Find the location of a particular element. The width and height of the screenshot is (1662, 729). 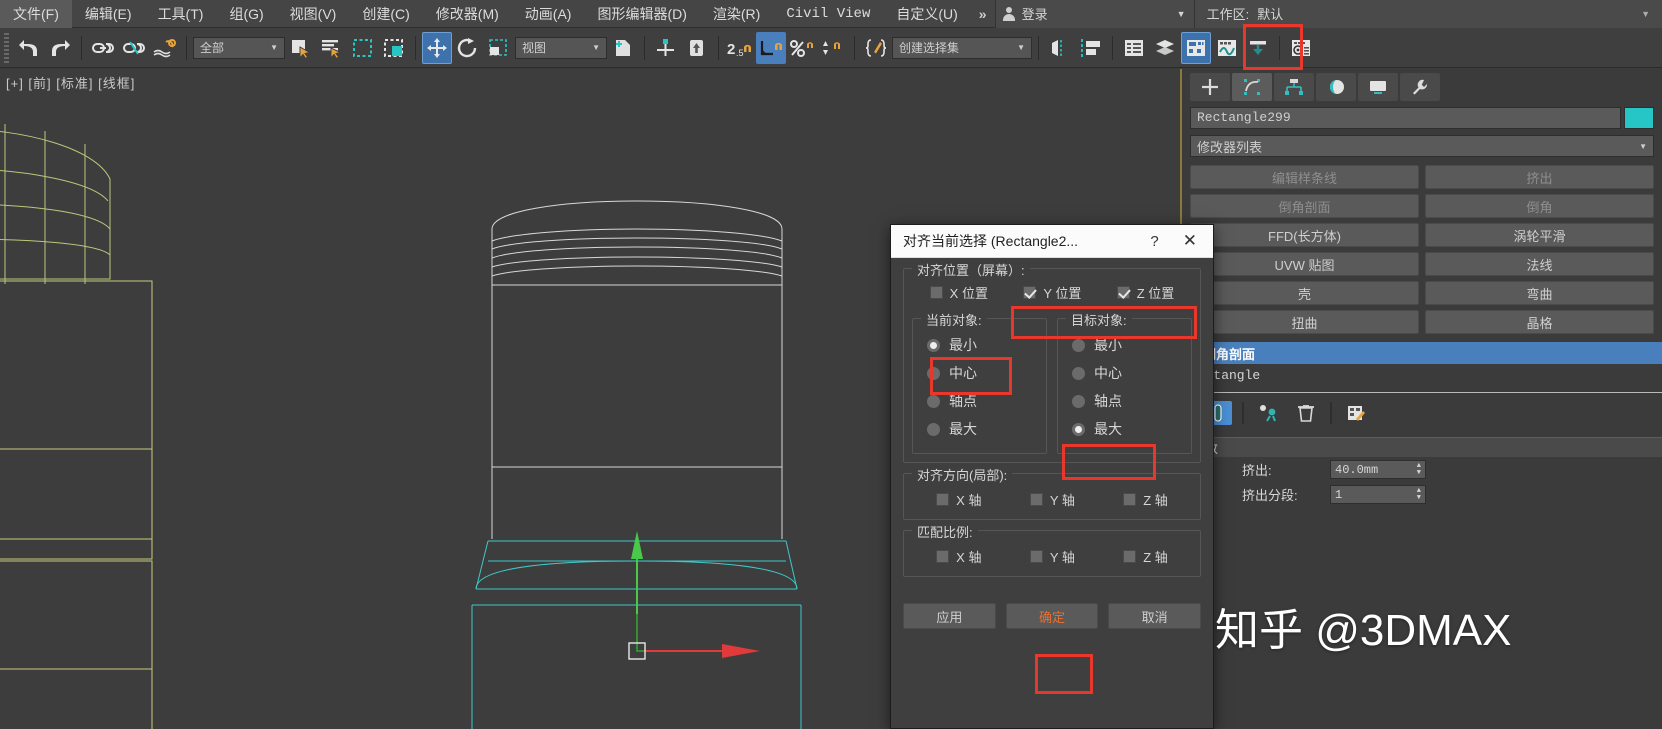

checkbox-scale-z-axis: Z 轴 is located at coordinates (1145, 556).